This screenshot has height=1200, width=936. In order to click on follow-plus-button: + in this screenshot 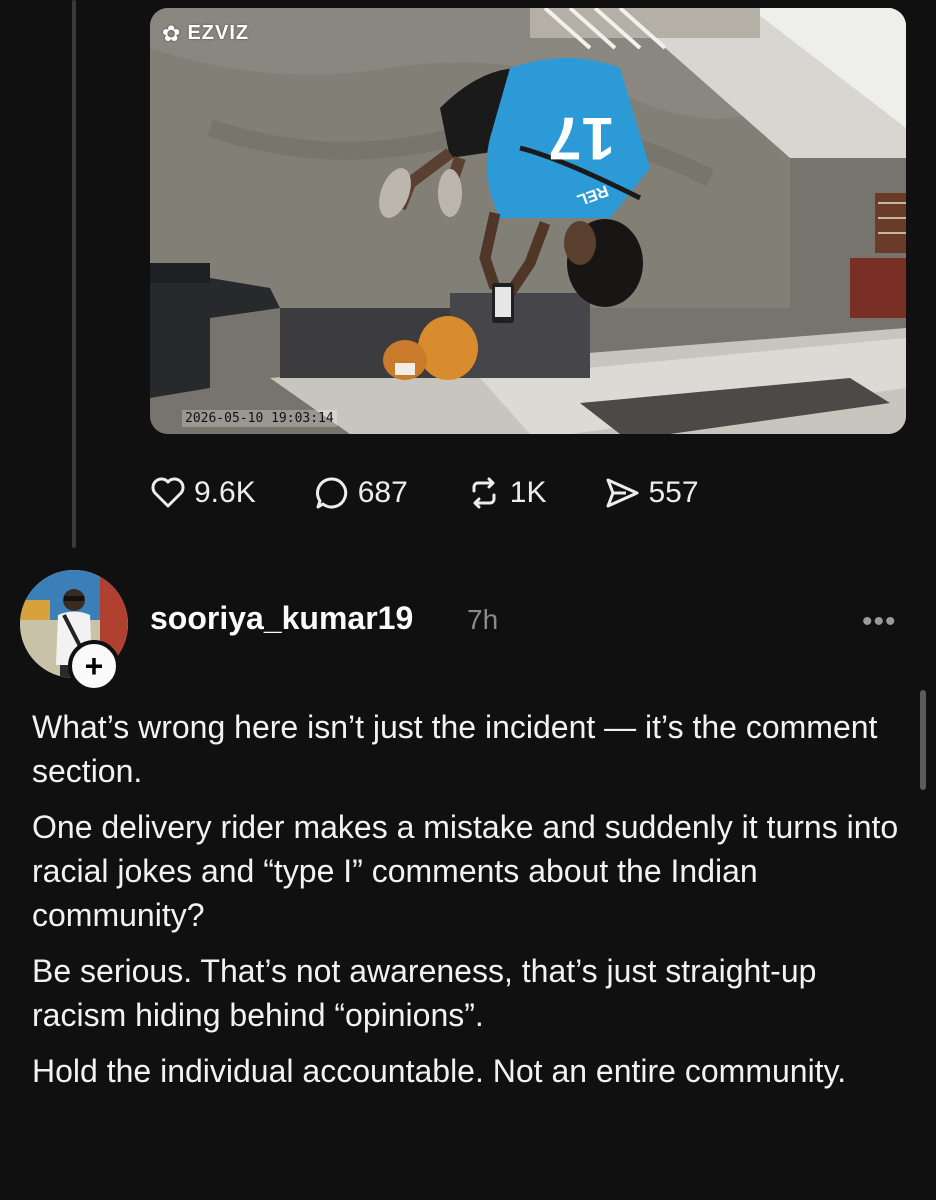, I will do `click(94, 666)`.